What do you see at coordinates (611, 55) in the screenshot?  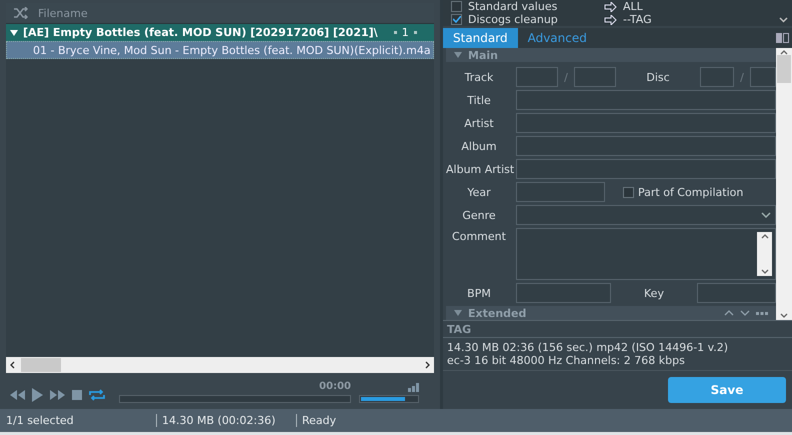 I see `section-header: Main` at bounding box center [611, 55].